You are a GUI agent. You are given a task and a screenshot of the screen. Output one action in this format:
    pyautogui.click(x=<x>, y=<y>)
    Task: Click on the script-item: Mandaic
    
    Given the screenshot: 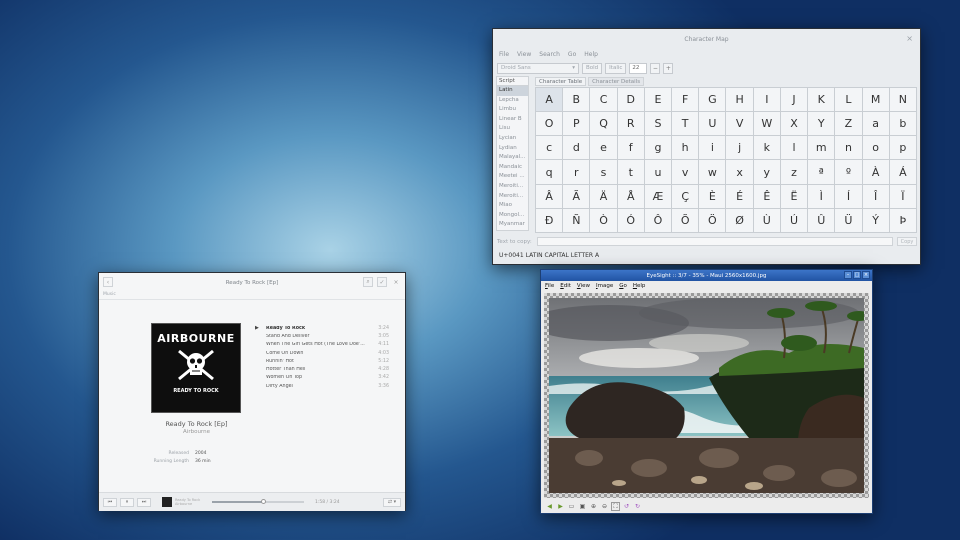 What is the action you would take?
    pyautogui.click(x=512, y=168)
    